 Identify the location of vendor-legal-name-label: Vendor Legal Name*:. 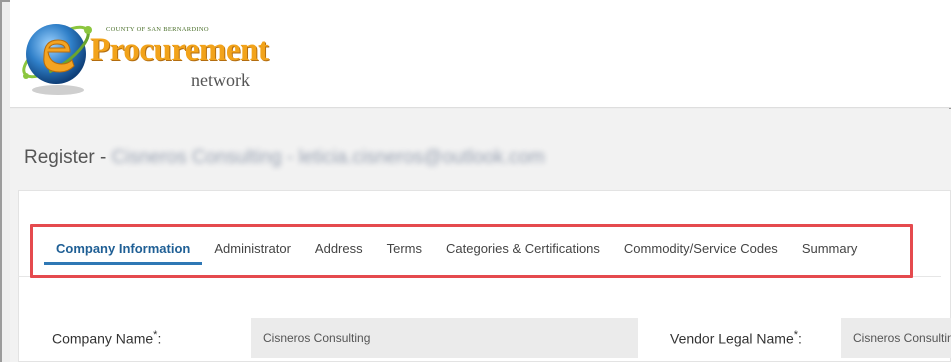
(736, 338).